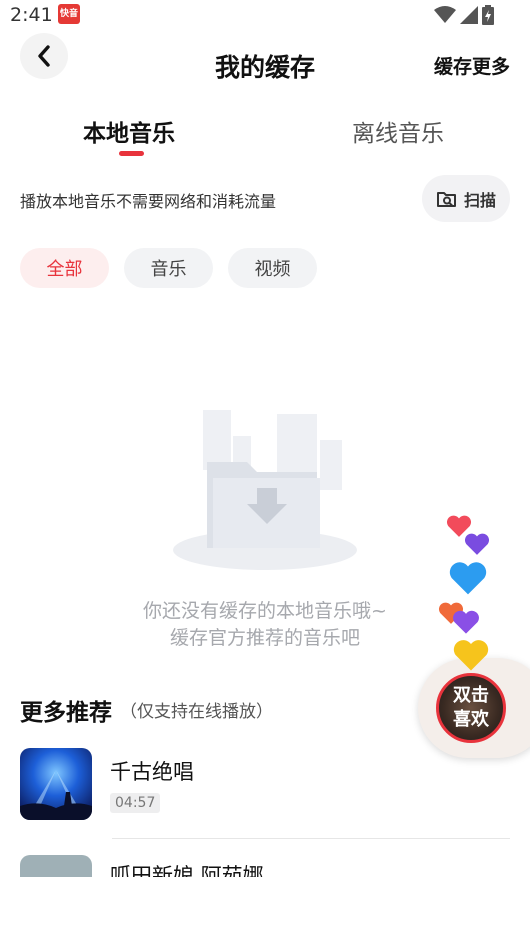 This screenshot has width=530, height=947. I want to click on cache-more-button: 缓存更多, so click(472, 65).